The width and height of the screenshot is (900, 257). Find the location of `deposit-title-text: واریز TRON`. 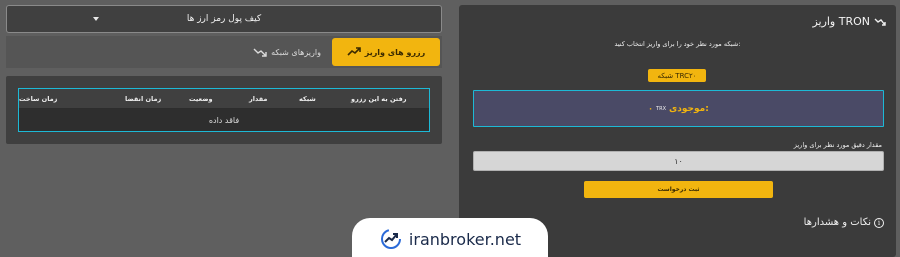

deposit-title-text: واریز TRON is located at coordinates (841, 21).